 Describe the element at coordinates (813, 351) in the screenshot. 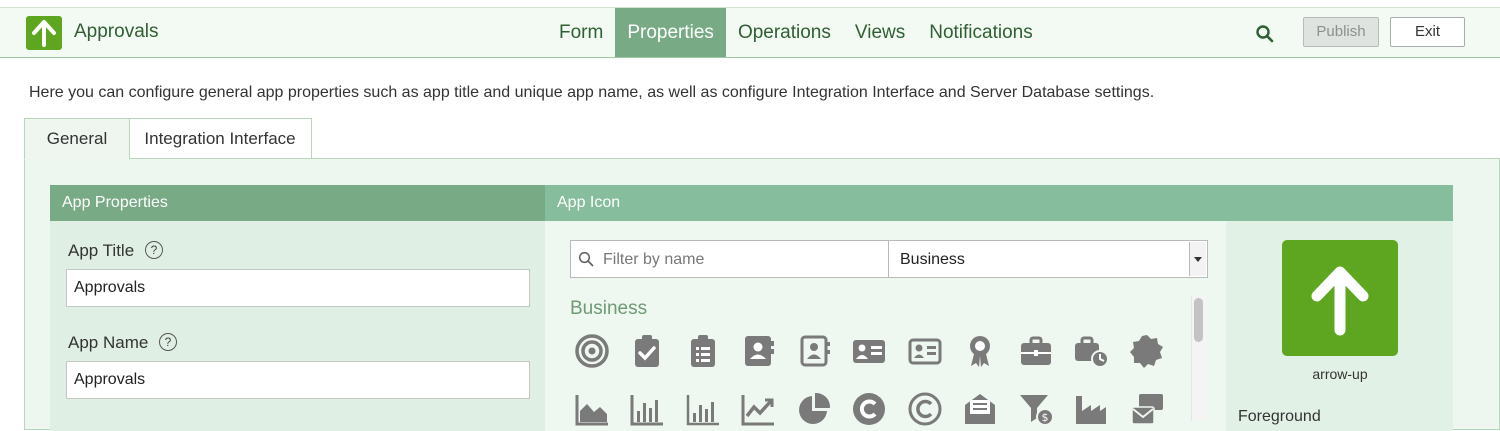

I see `address-book-outline-icon` at that location.